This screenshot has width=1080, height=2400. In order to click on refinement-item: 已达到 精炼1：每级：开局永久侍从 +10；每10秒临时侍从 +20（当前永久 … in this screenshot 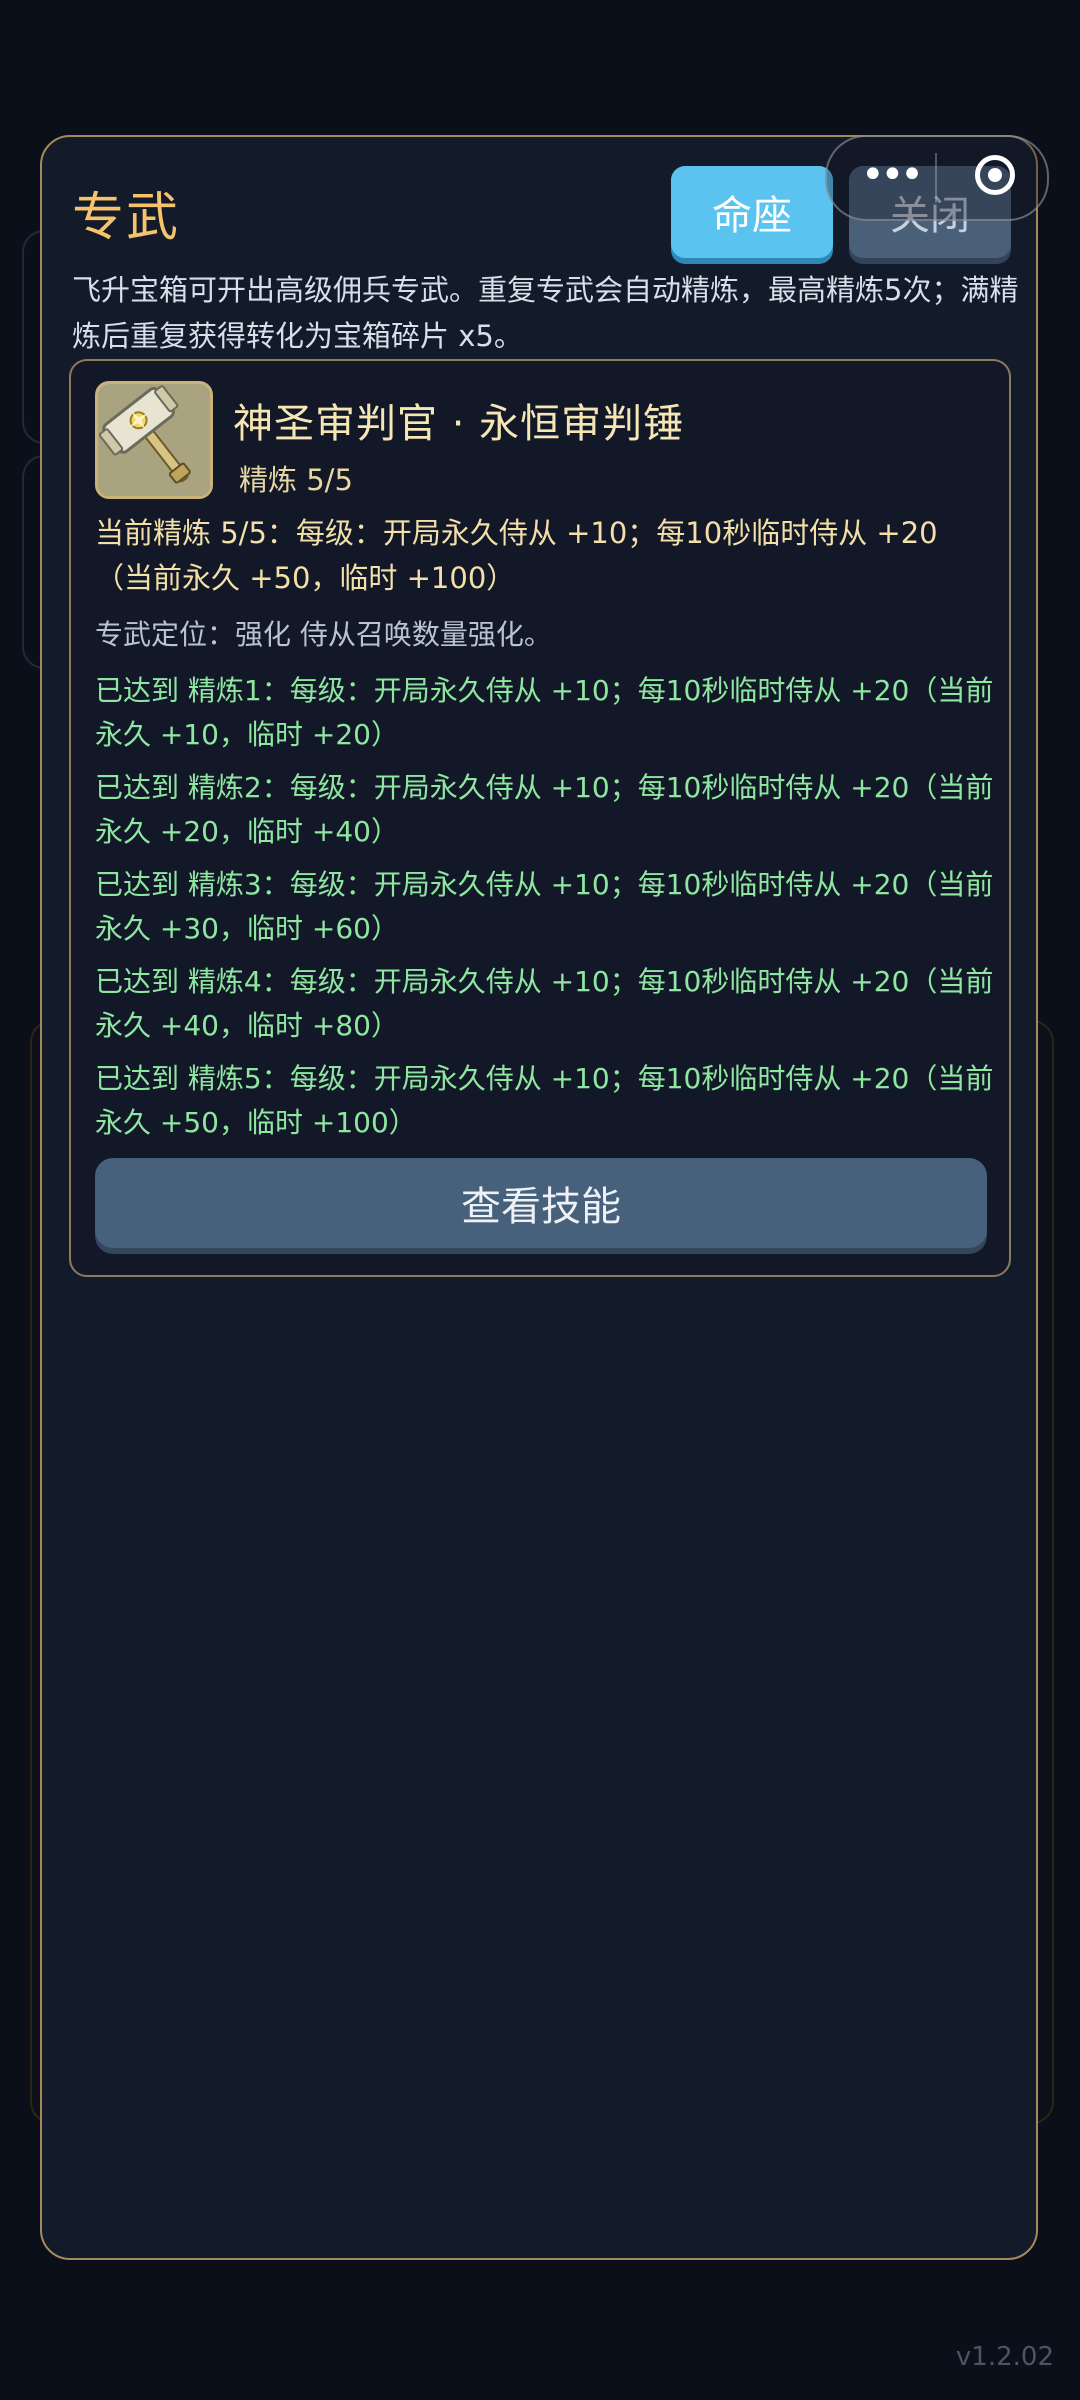, I will do `click(544, 712)`.